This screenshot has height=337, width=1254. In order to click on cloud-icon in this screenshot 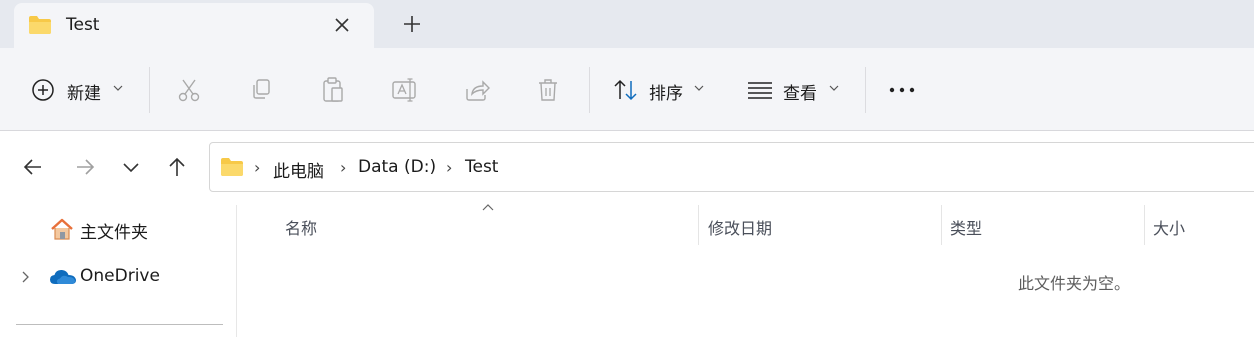, I will do `click(63, 276)`.